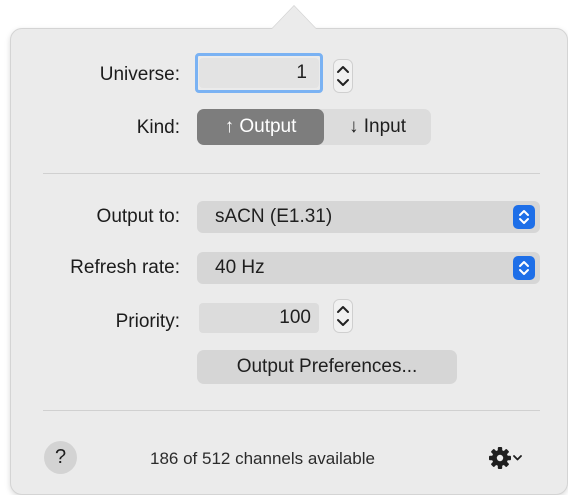  I want to click on output-to-label: Output to:, so click(138, 216).